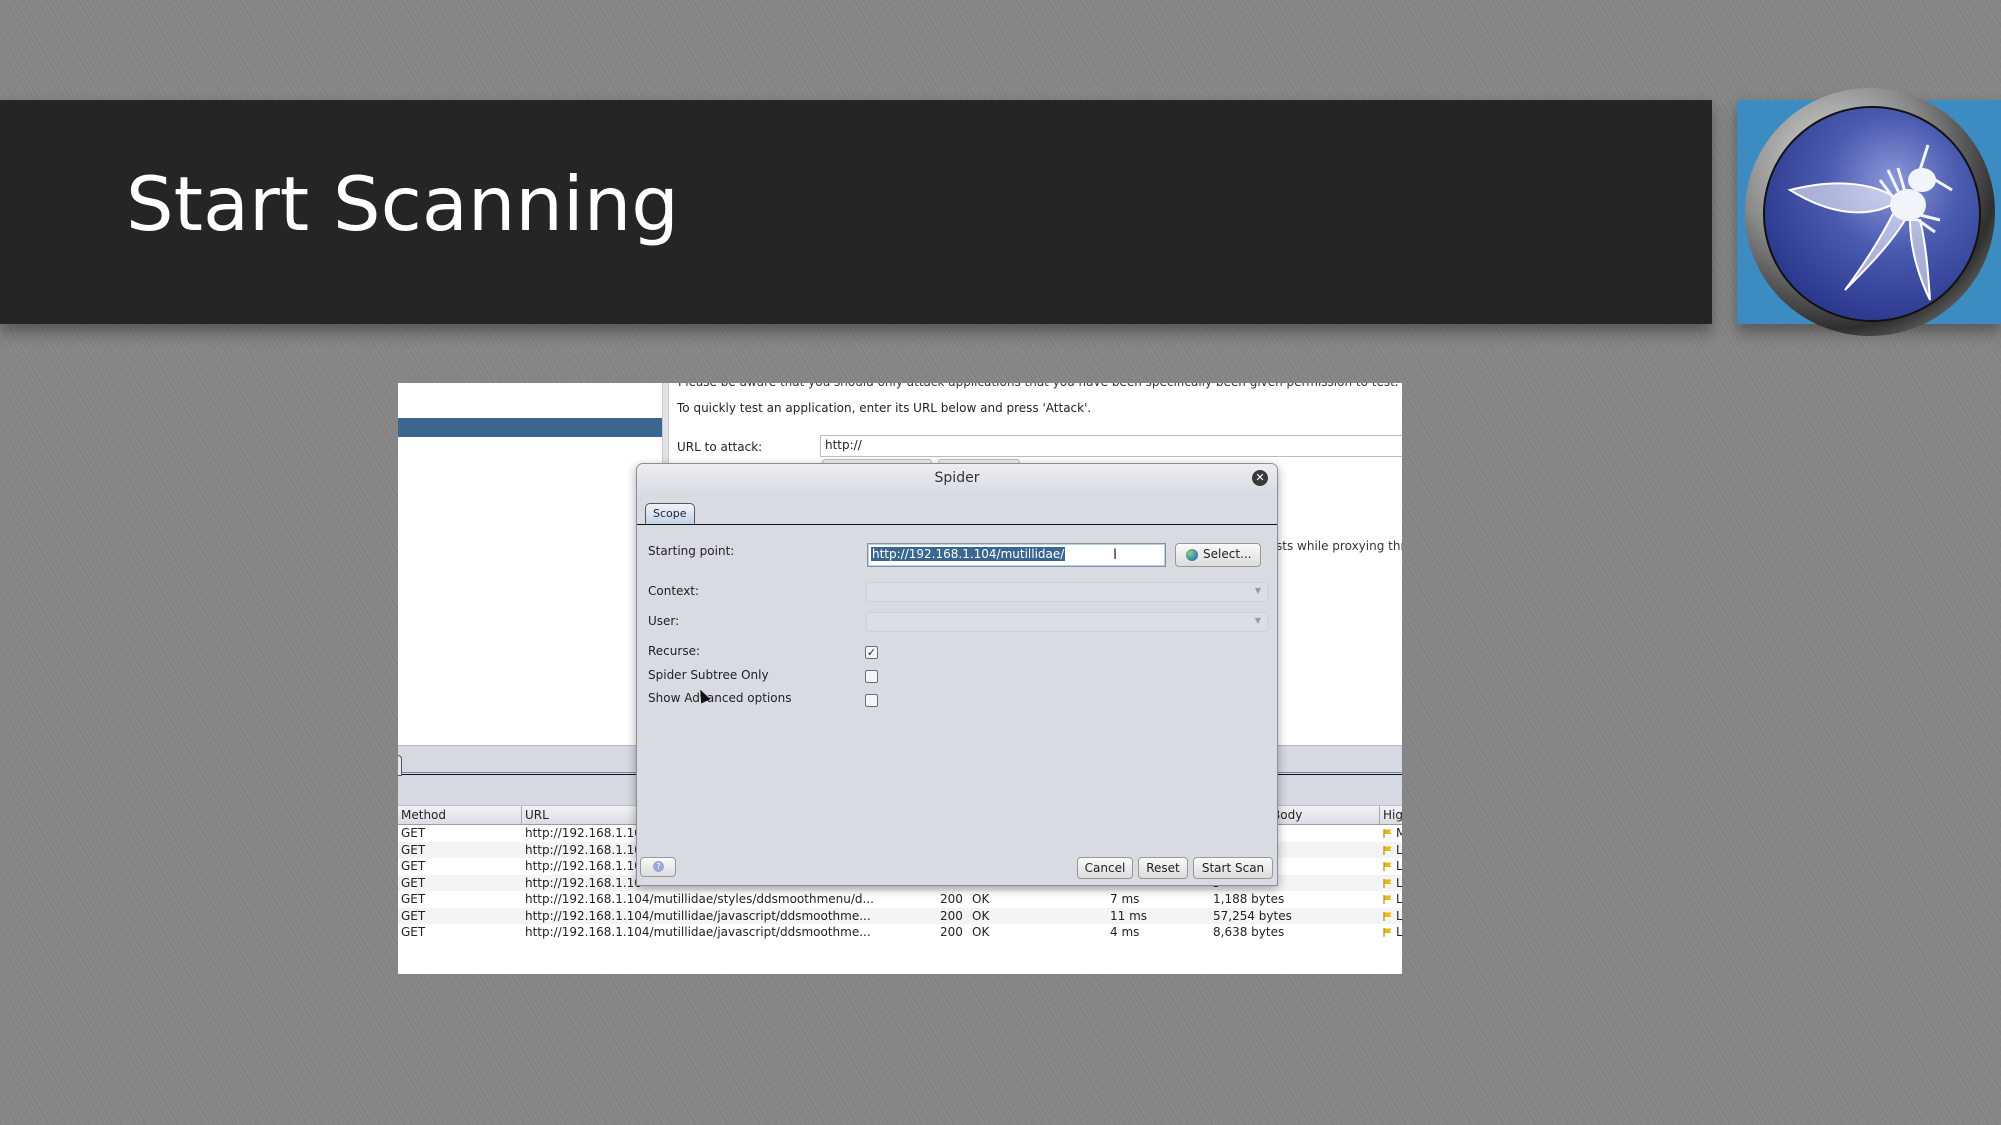 This screenshot has height=1125, width=2001. Describe the element at coordinates (530, 563) in the screenshot. I see `sites-tree-panel` at that location.